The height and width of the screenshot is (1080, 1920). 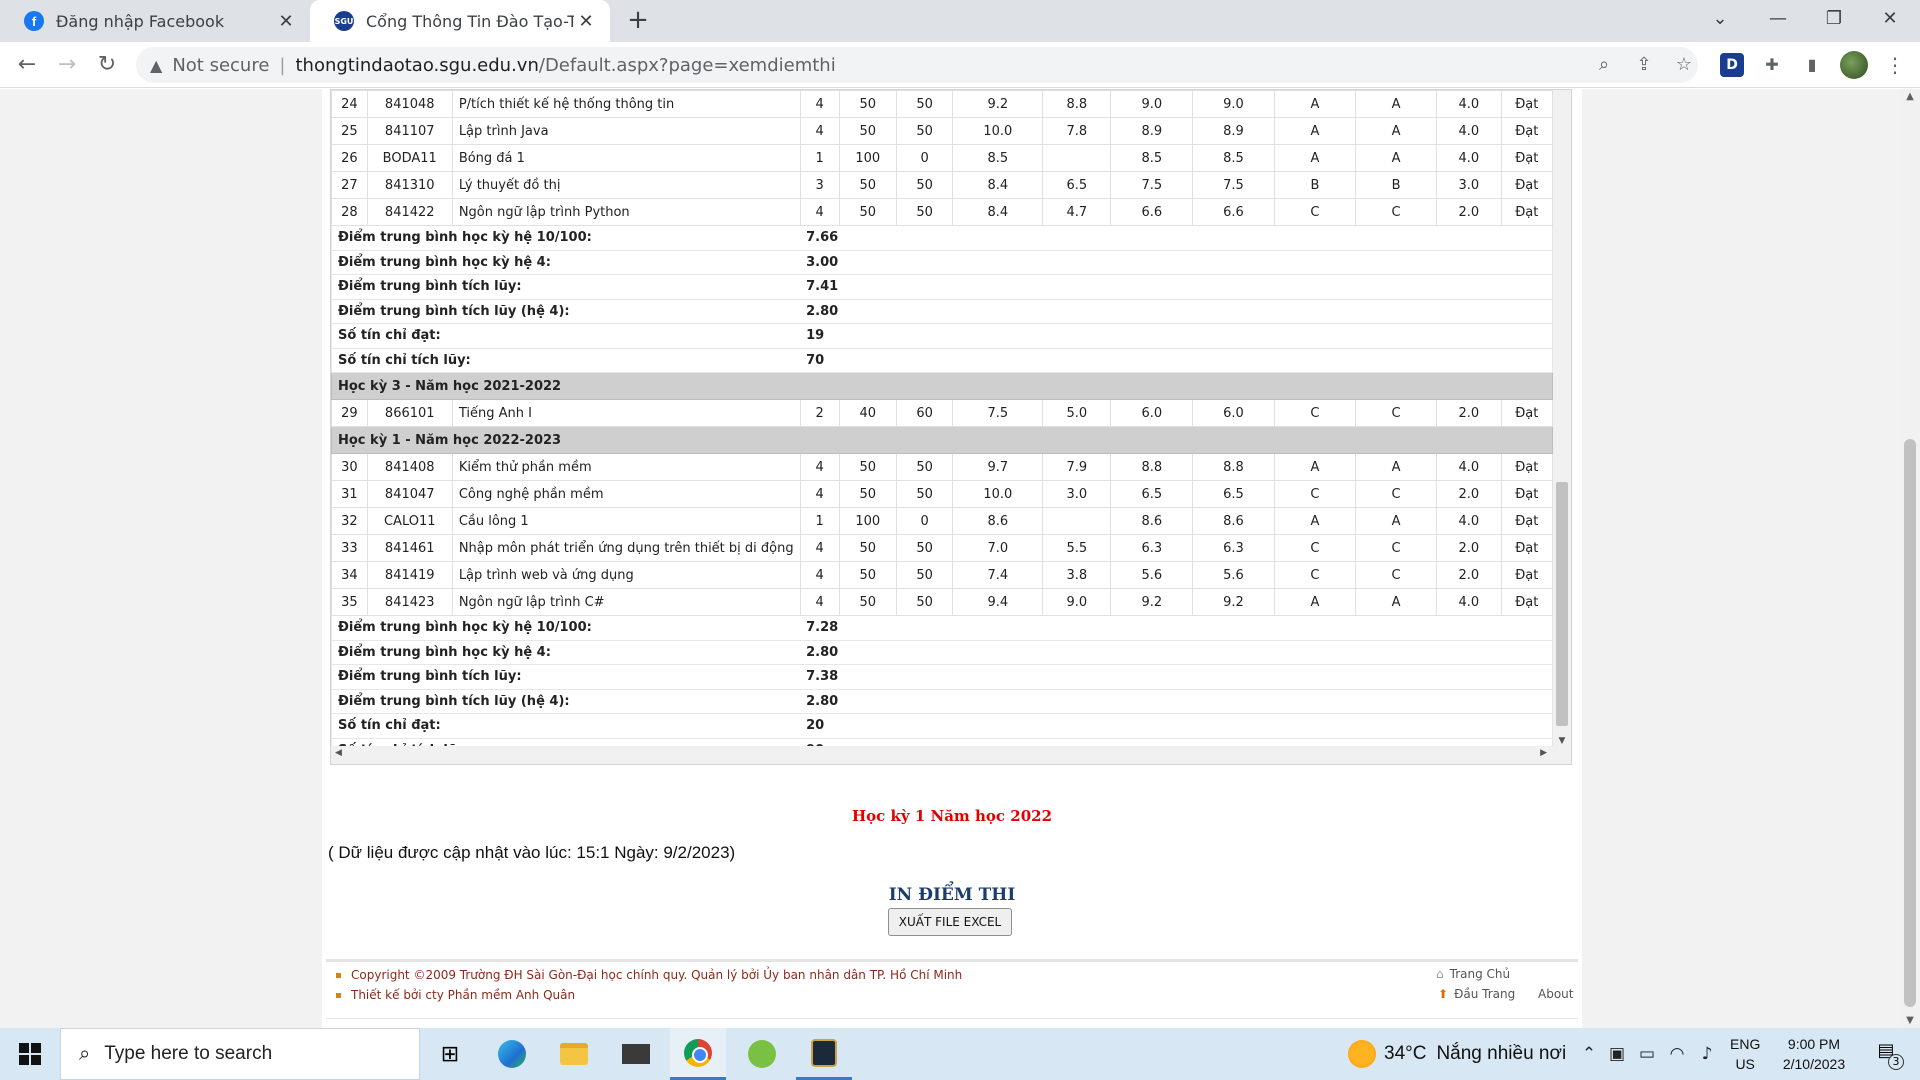 What do you see at coordinates (416, 65) in the screenshot?
I see `url-host: thongtindaotao.sgu.edu.vn` at bounding box center [416, 65].